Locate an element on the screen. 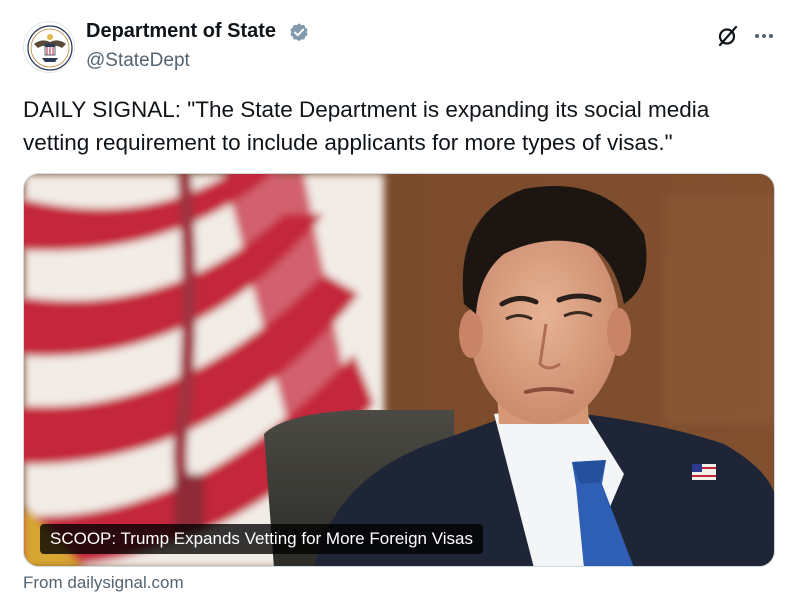 The height and width of the screenshot is (614, 800). link-source: From dailysignal.com is located at coordinates (103, 583).